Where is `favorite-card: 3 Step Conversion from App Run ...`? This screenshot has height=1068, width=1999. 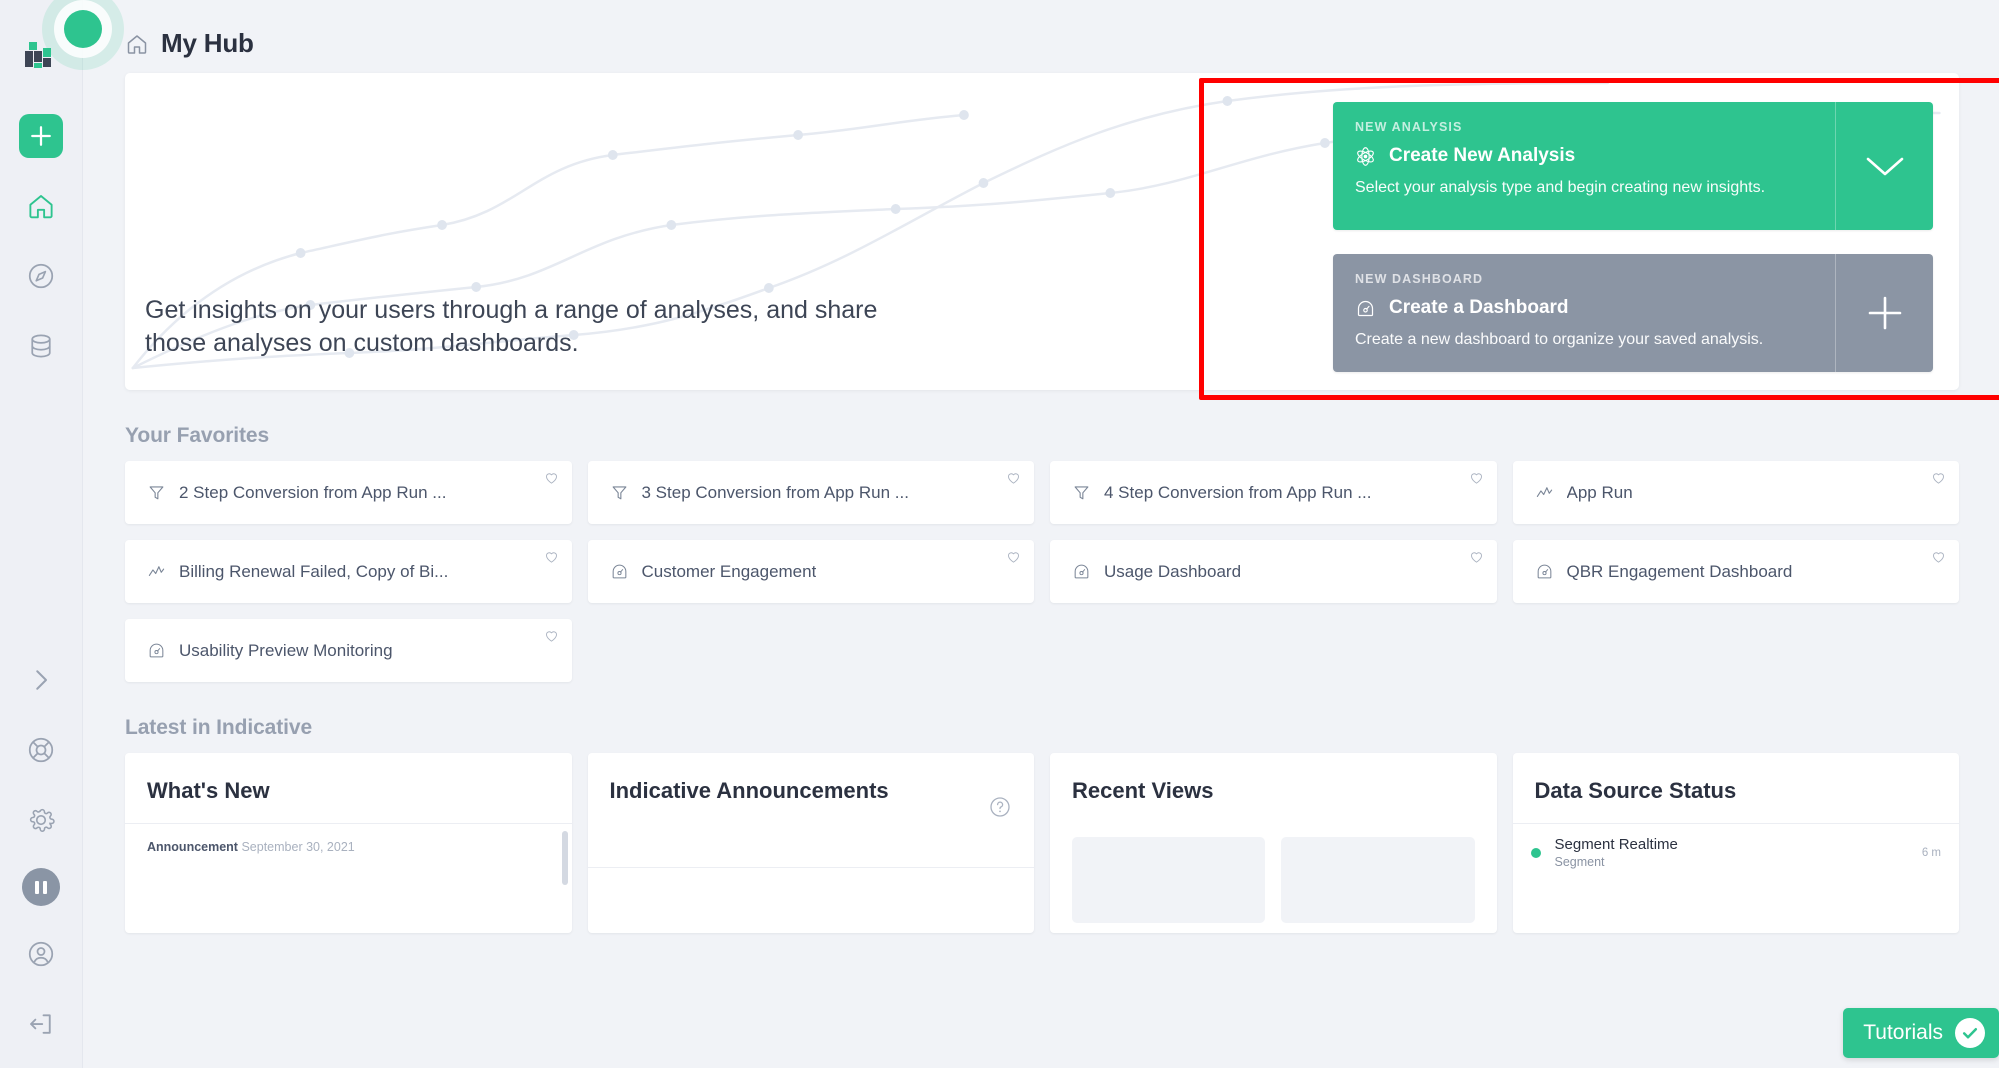
favorite-card: 3 Step Conversion from App Run ... is located at coordinates (810, 492).